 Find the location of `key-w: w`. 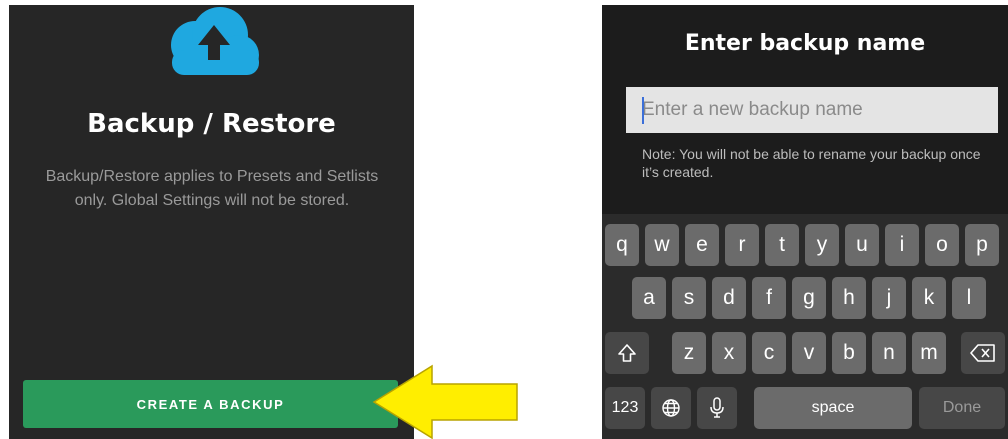

key-w: w is located at coordinates (662, 245).